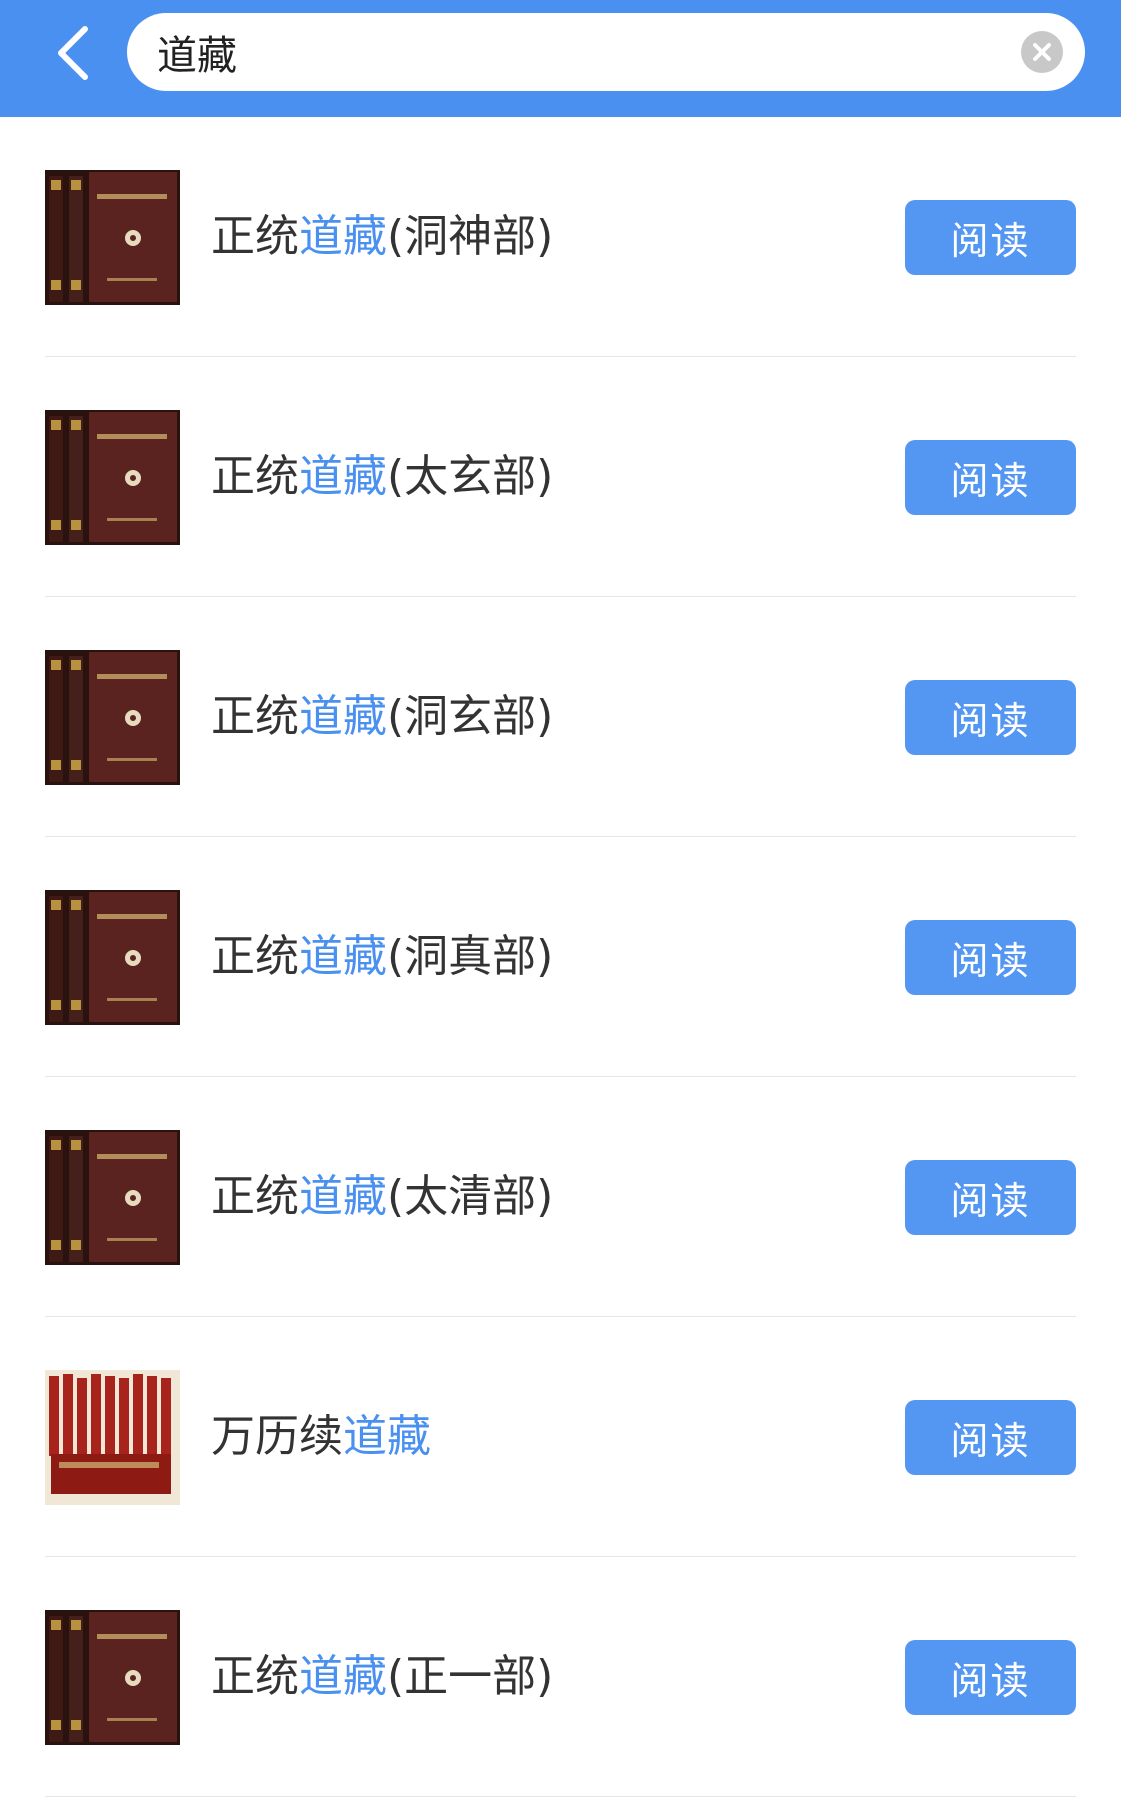  I want to click on book-title: 正统道藏(洞神部), so click(382, 237).